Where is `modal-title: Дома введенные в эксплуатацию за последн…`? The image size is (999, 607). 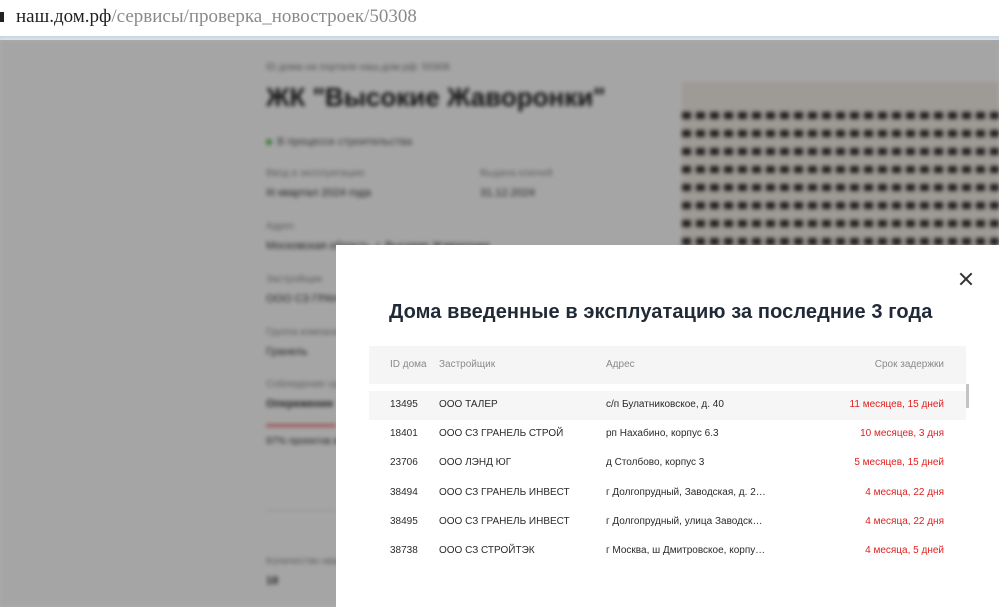 modal-title: Дома введенные в эксплуатацию за последн… is located at coordinates (661, 312).